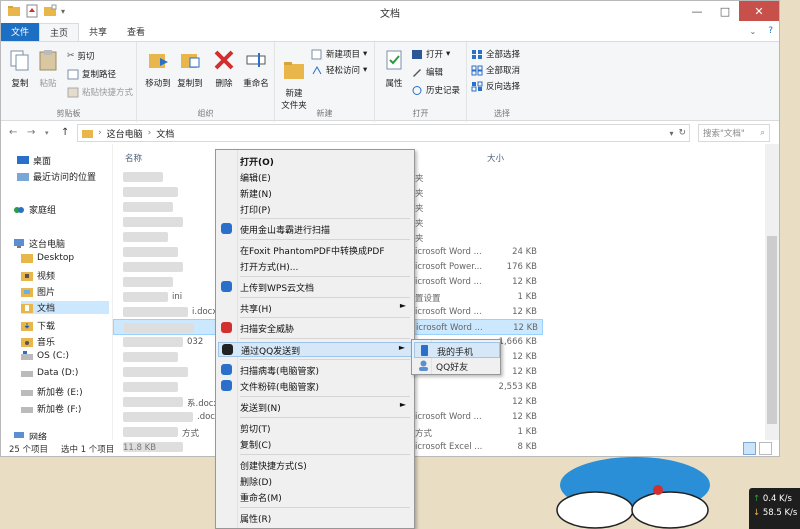  I want to click on menu-item-label: 编辑(E), so click(255, 179).